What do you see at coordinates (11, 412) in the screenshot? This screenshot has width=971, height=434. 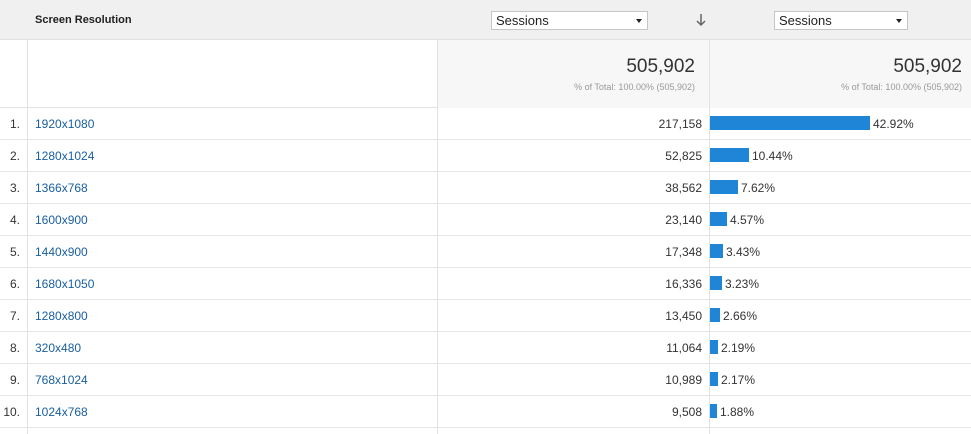 I see `row-index: 10.` at bounding box center [11, 412].